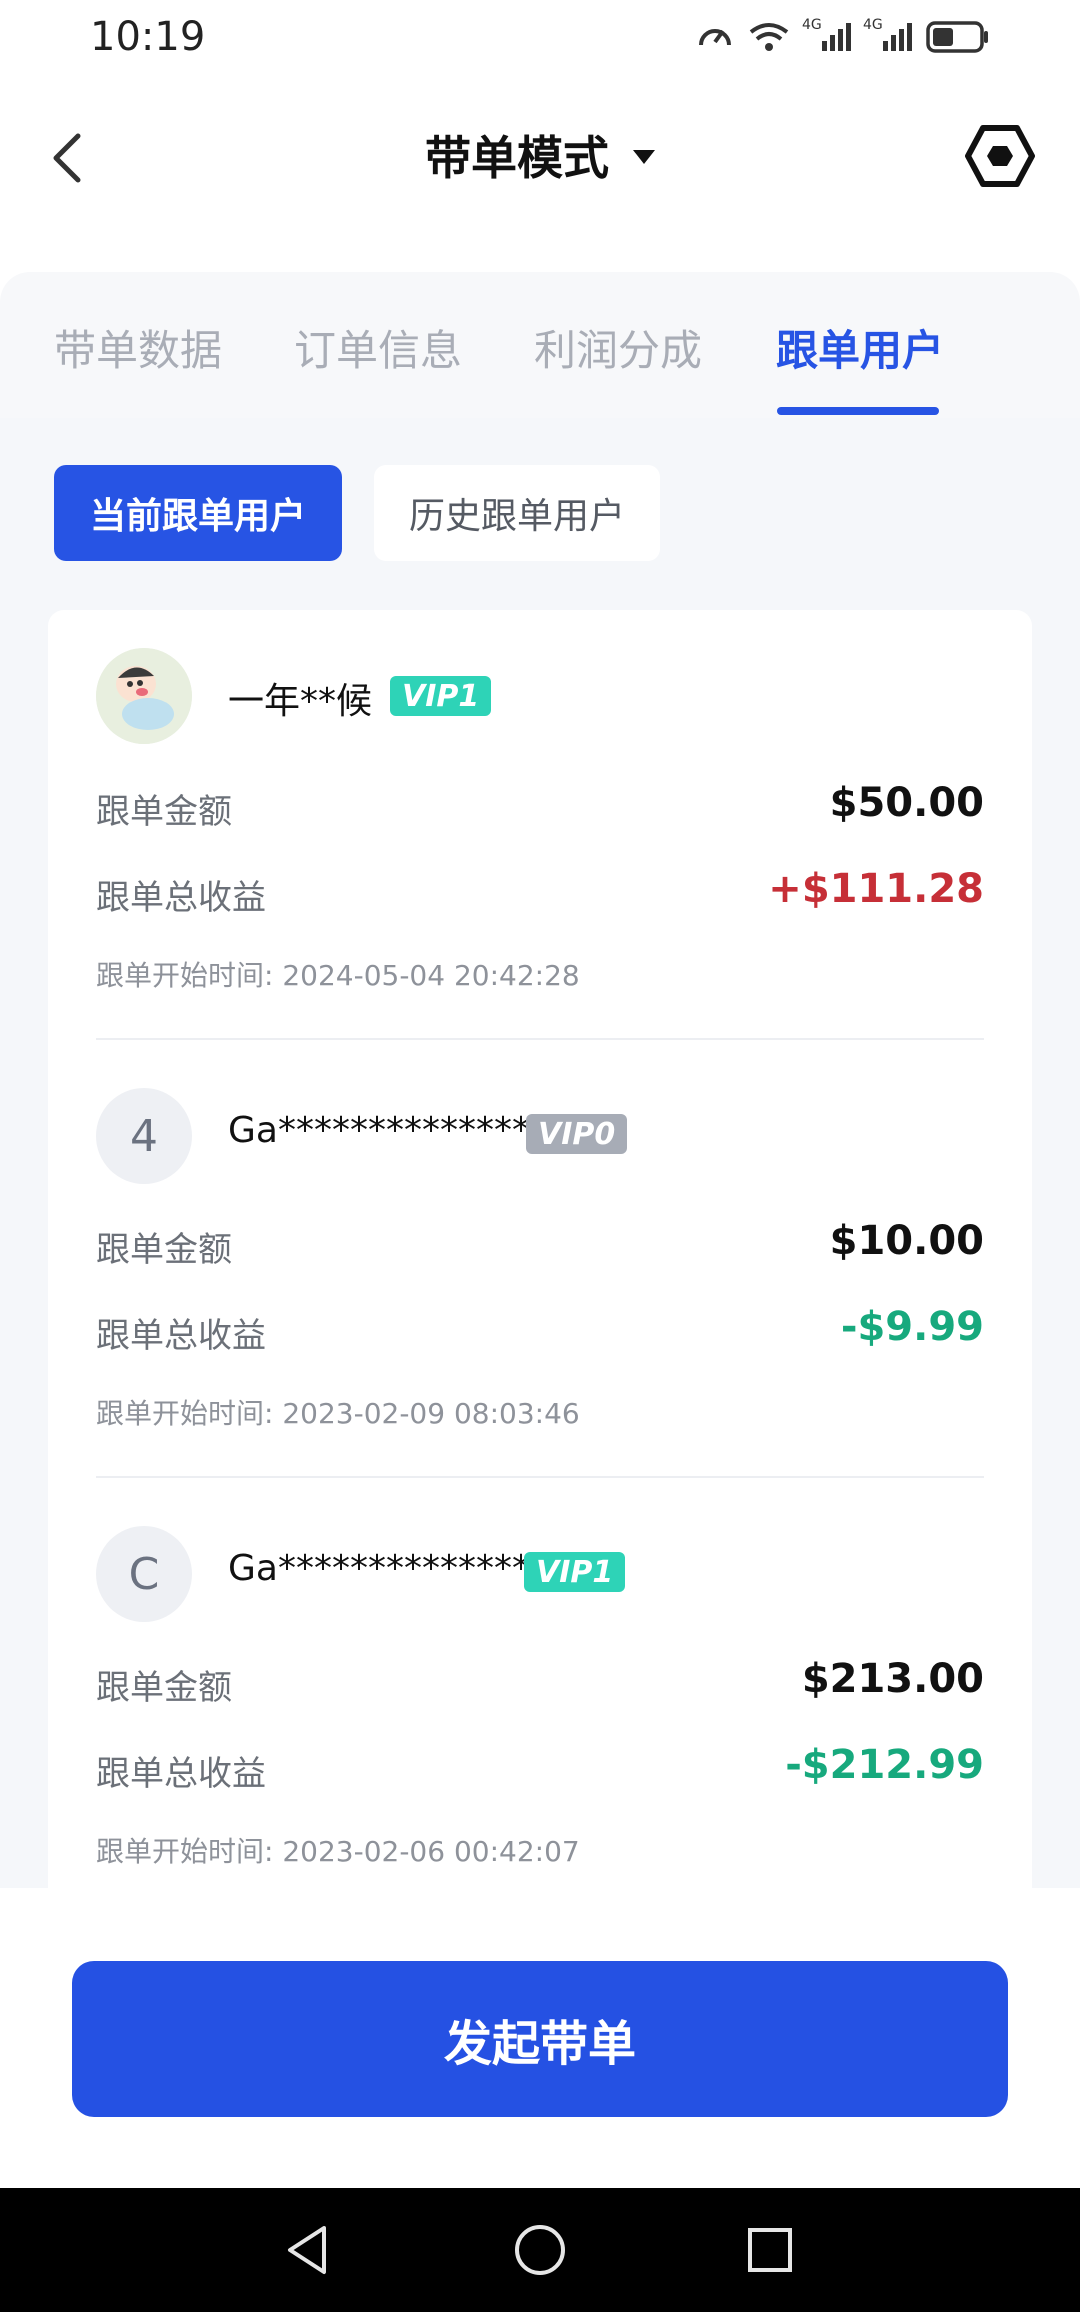 Image resolution: width=1080 pixels, height=2312 pixels. I want to click on wifi-icon, so click(769, 37).